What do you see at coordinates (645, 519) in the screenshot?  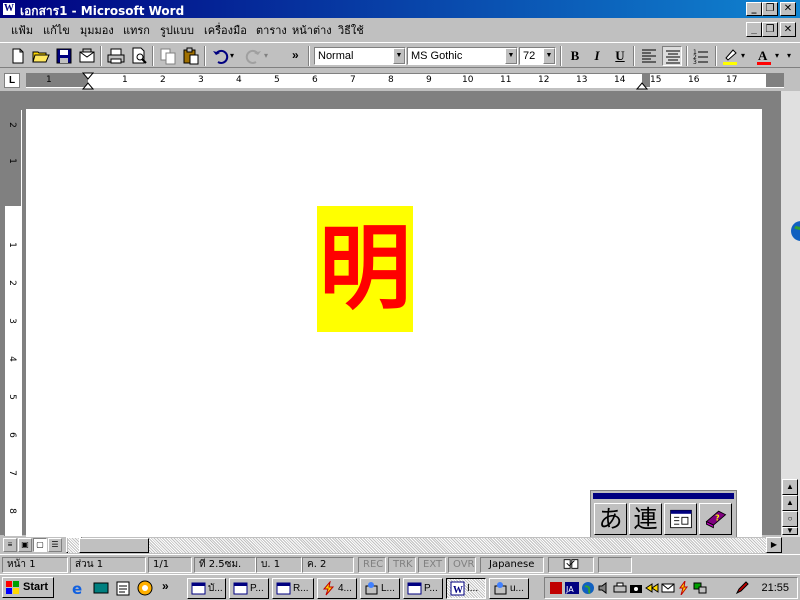 I see `ime-conversion-button: 連` at bounding box center [645, 519].